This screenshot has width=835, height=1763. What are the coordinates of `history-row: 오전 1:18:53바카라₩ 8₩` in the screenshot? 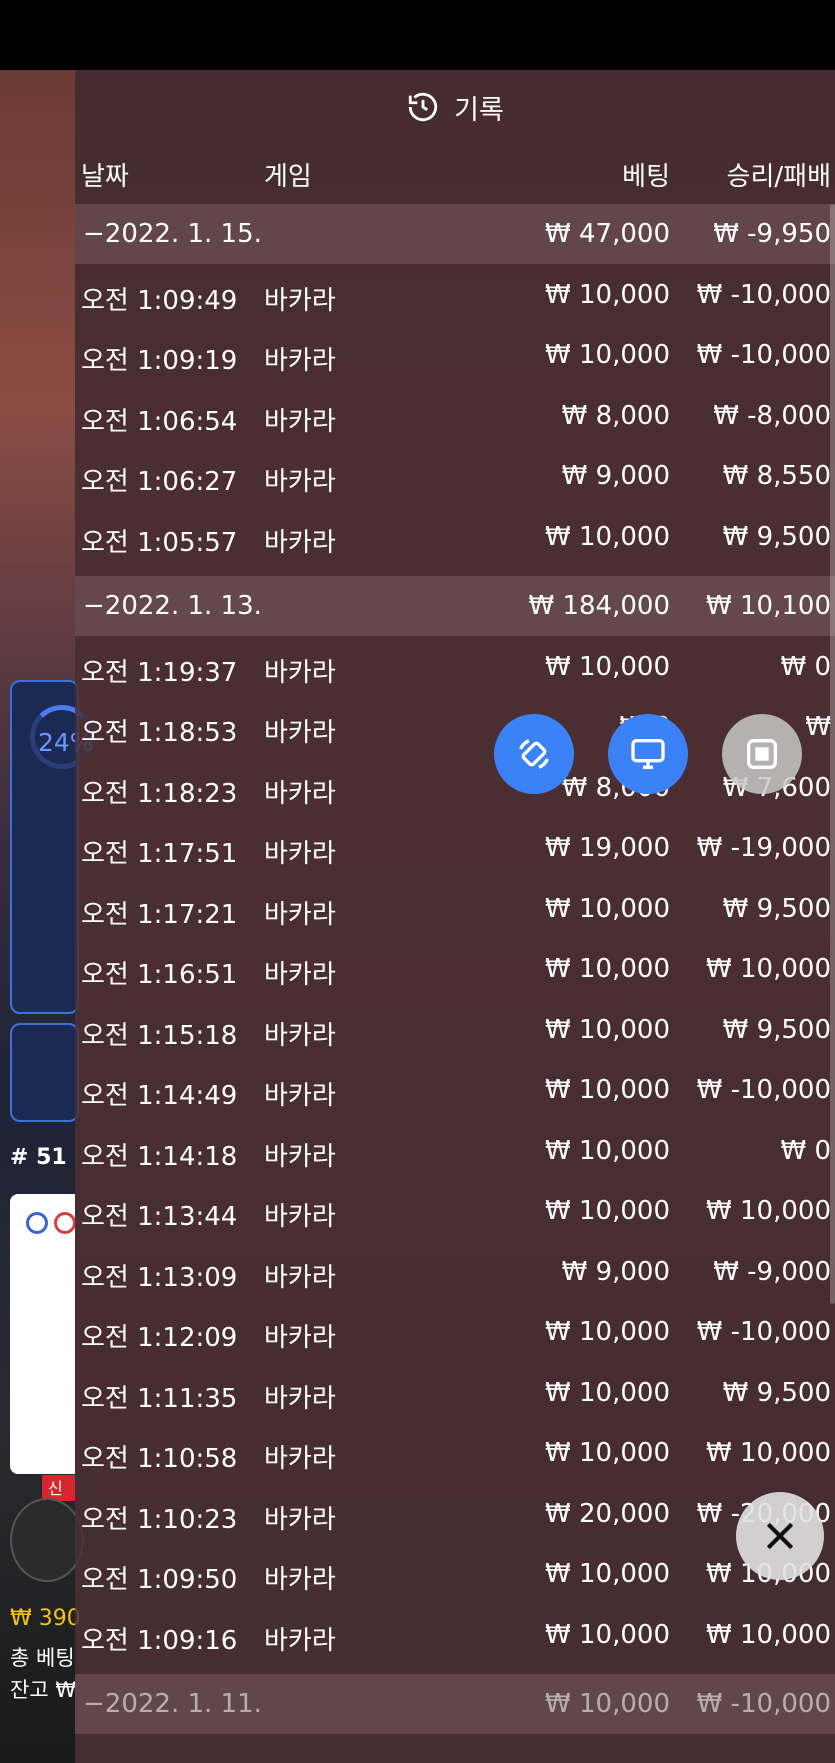 It's located at (455, 727).